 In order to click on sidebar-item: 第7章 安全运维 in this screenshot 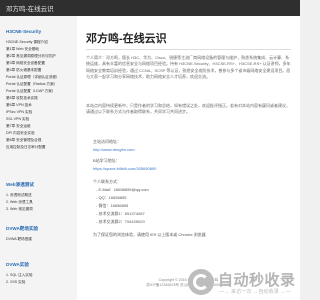, I will do `click(40, 126)`.